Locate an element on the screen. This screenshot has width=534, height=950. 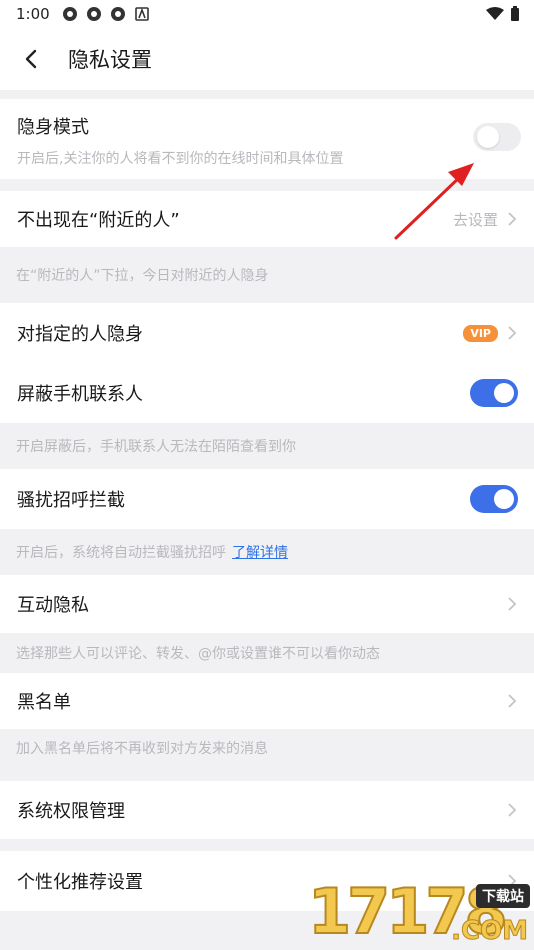
vip-badge: VIP is located at coordinates (480, 333).